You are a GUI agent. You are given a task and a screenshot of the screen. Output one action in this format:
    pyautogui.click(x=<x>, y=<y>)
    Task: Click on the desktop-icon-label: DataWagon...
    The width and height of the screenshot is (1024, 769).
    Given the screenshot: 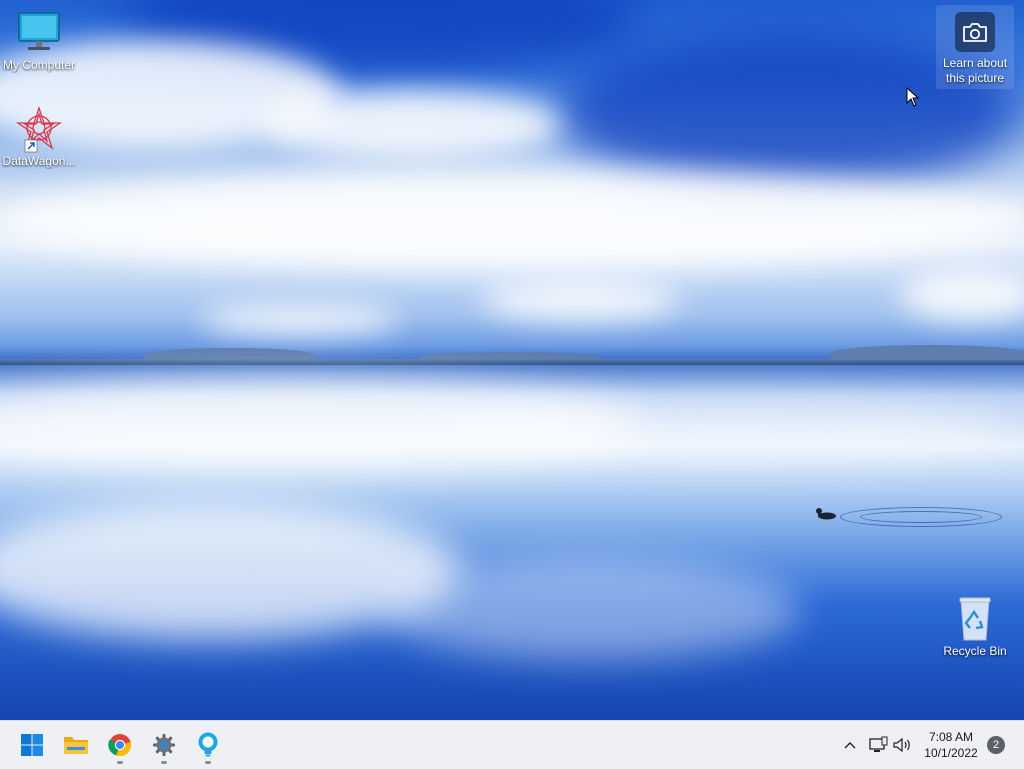 What is the action you would take?
    pyautogui.click(x=39, y=161)
    